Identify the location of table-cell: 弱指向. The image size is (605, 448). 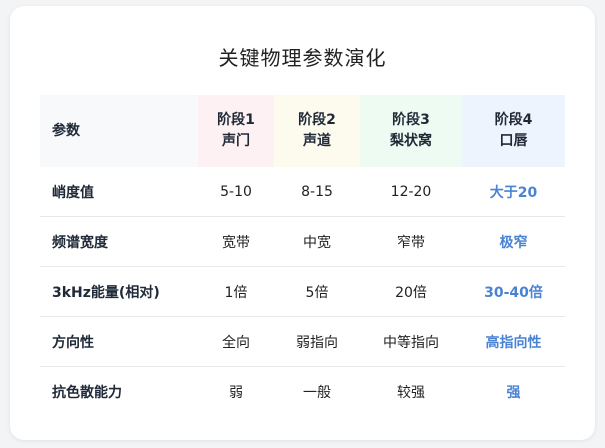
(317, 341).